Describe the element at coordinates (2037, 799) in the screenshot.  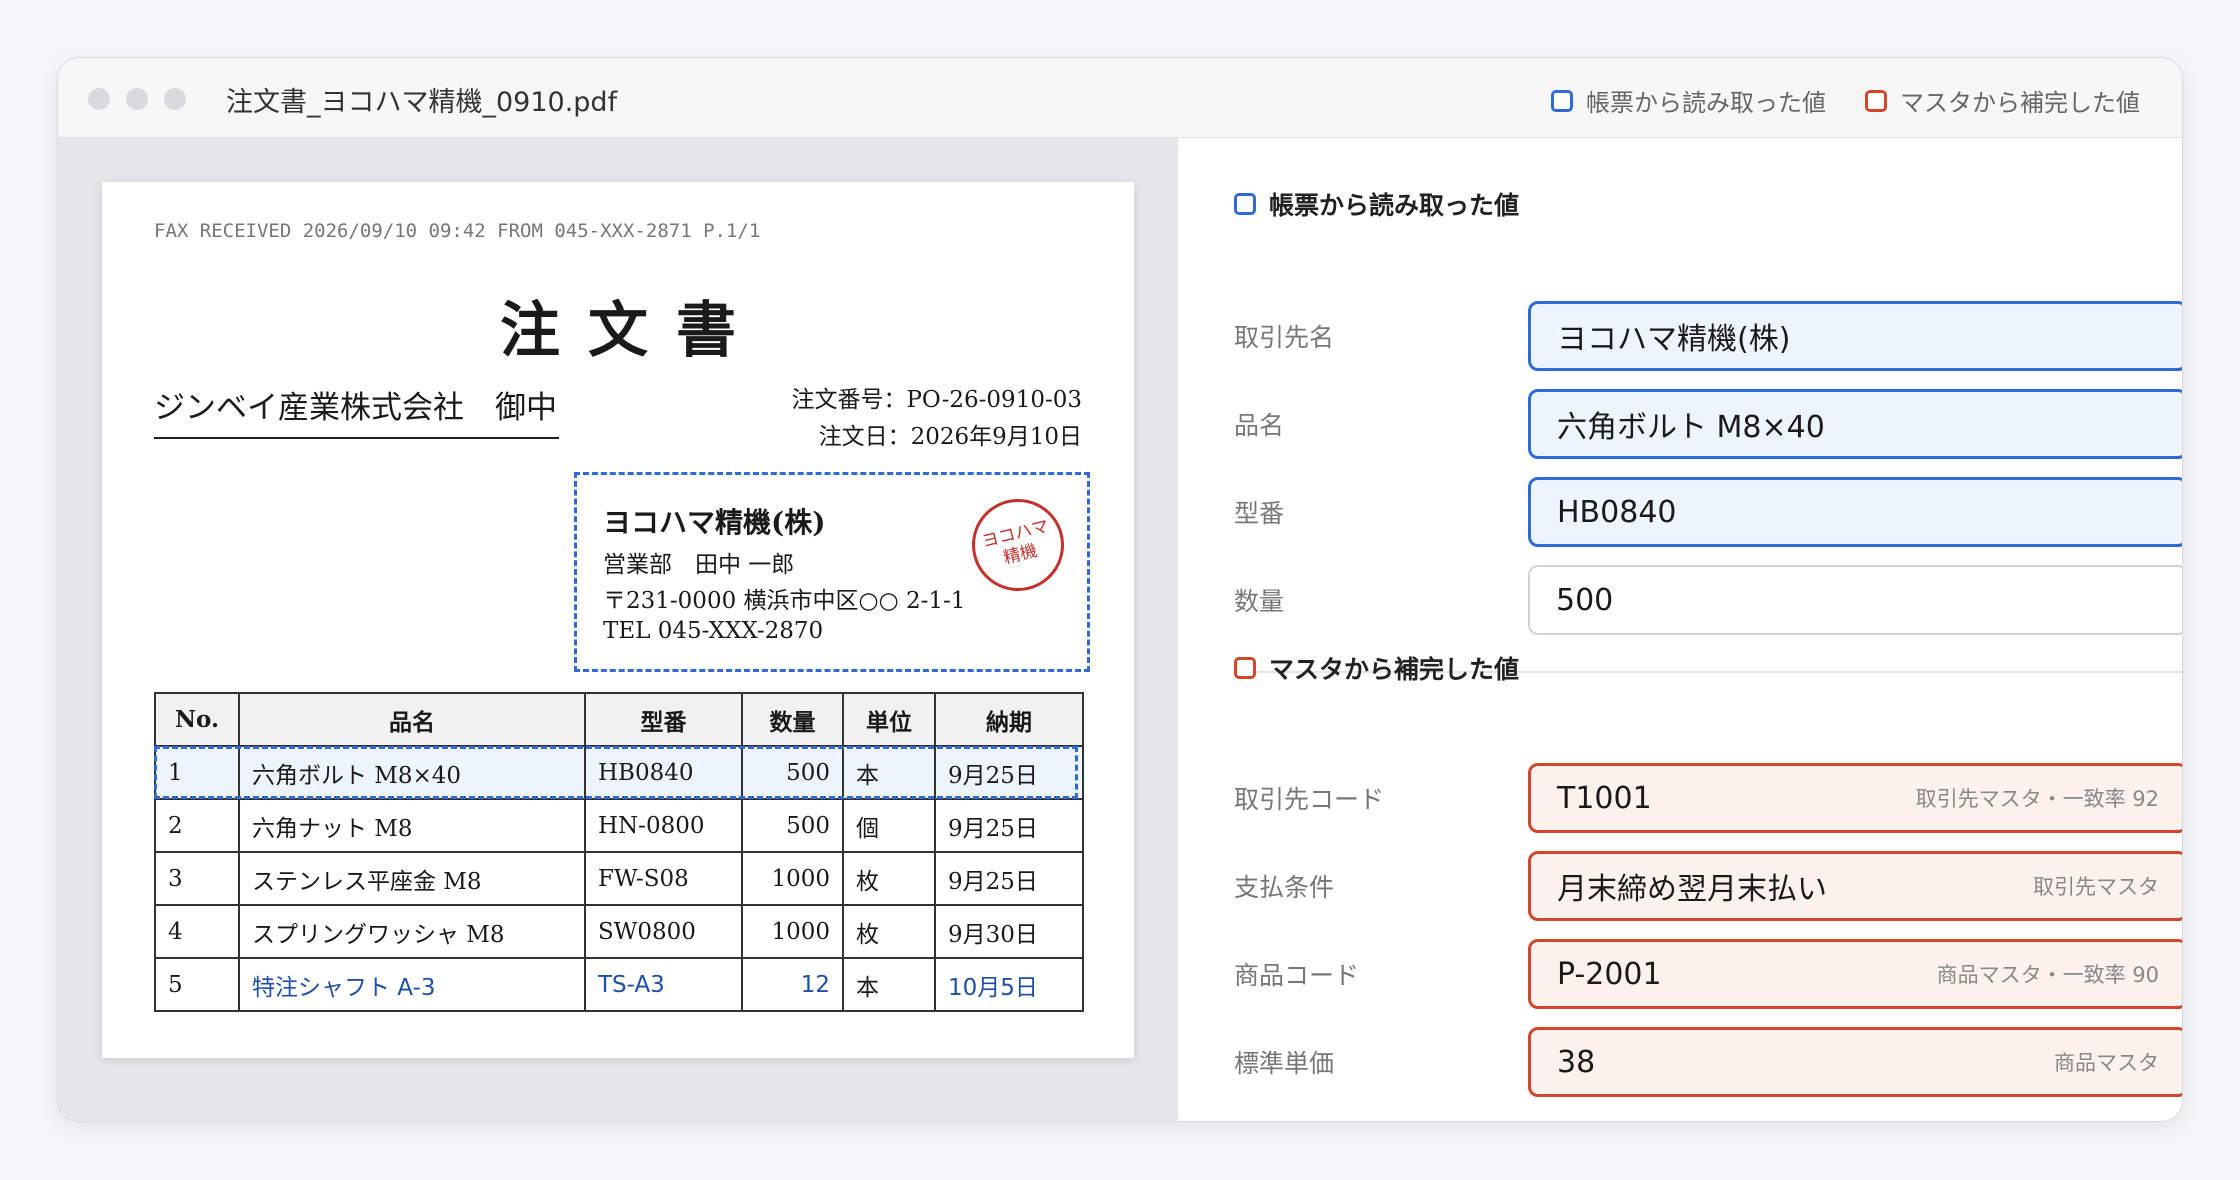
I see `field-source-note: 取引先マスタ・一致率 92` at that location.